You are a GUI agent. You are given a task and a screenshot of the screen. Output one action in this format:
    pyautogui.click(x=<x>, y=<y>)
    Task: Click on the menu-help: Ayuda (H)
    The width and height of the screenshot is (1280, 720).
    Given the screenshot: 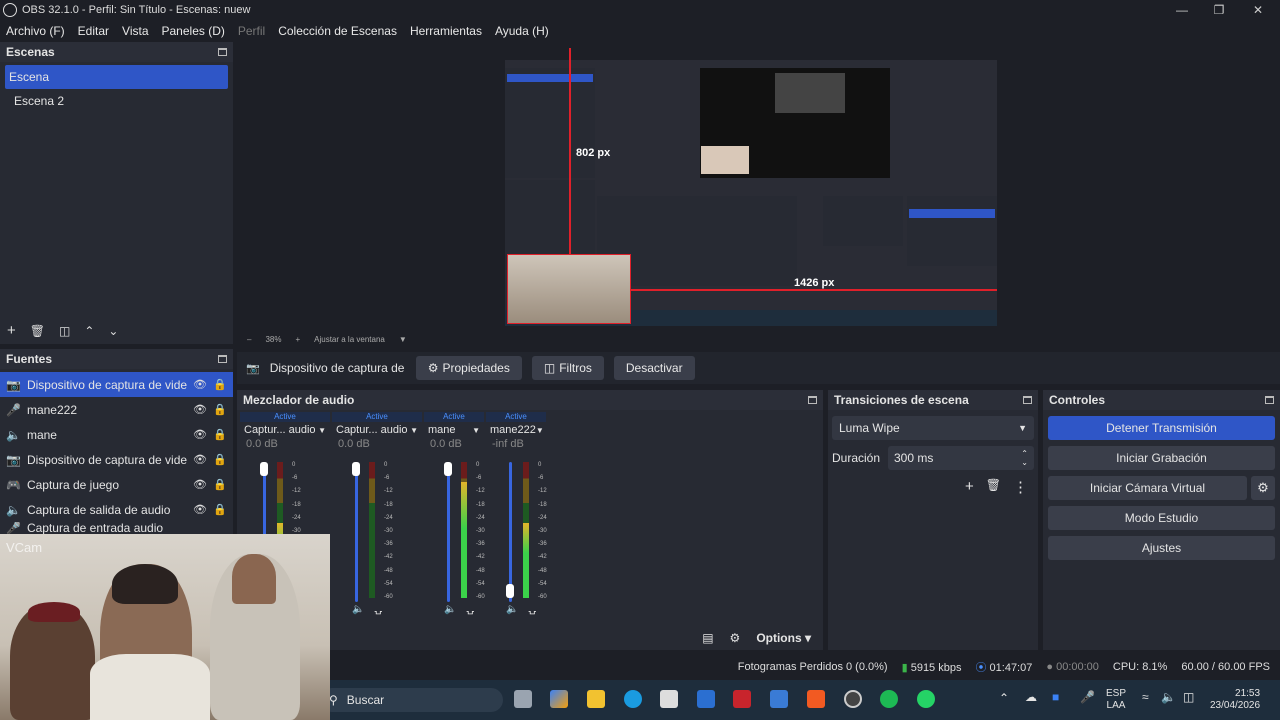 What is the action you would take?
    pyautogui.click(x=522, y=31)
    